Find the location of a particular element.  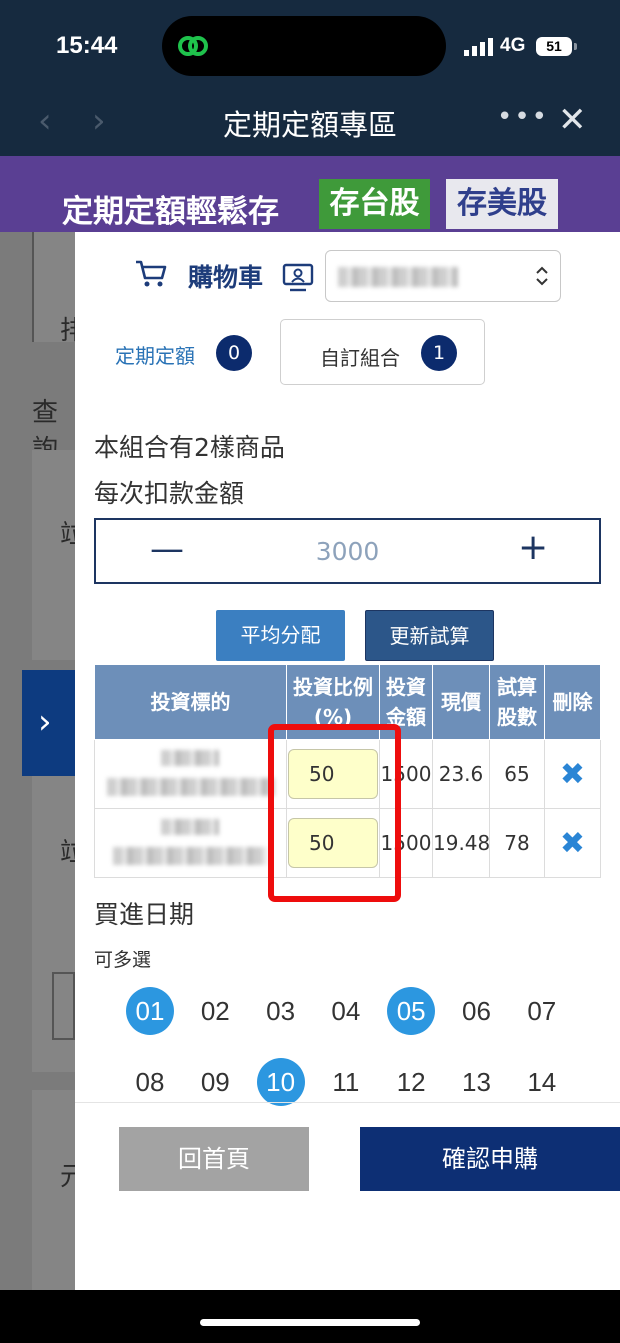

tab-custom-label: 自訂組合 is located at coordinates (360, 358).